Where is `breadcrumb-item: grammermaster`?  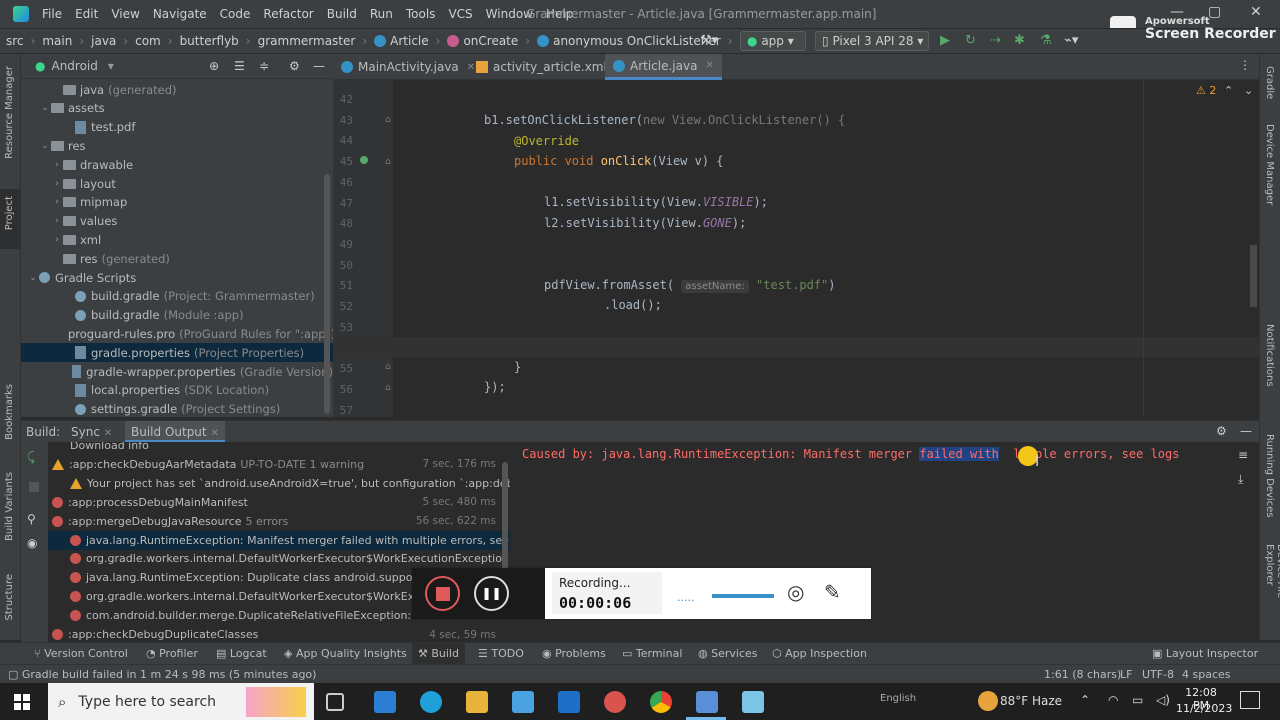
breadcrumb-item: grammermaster is located at coordinates (307, 41).